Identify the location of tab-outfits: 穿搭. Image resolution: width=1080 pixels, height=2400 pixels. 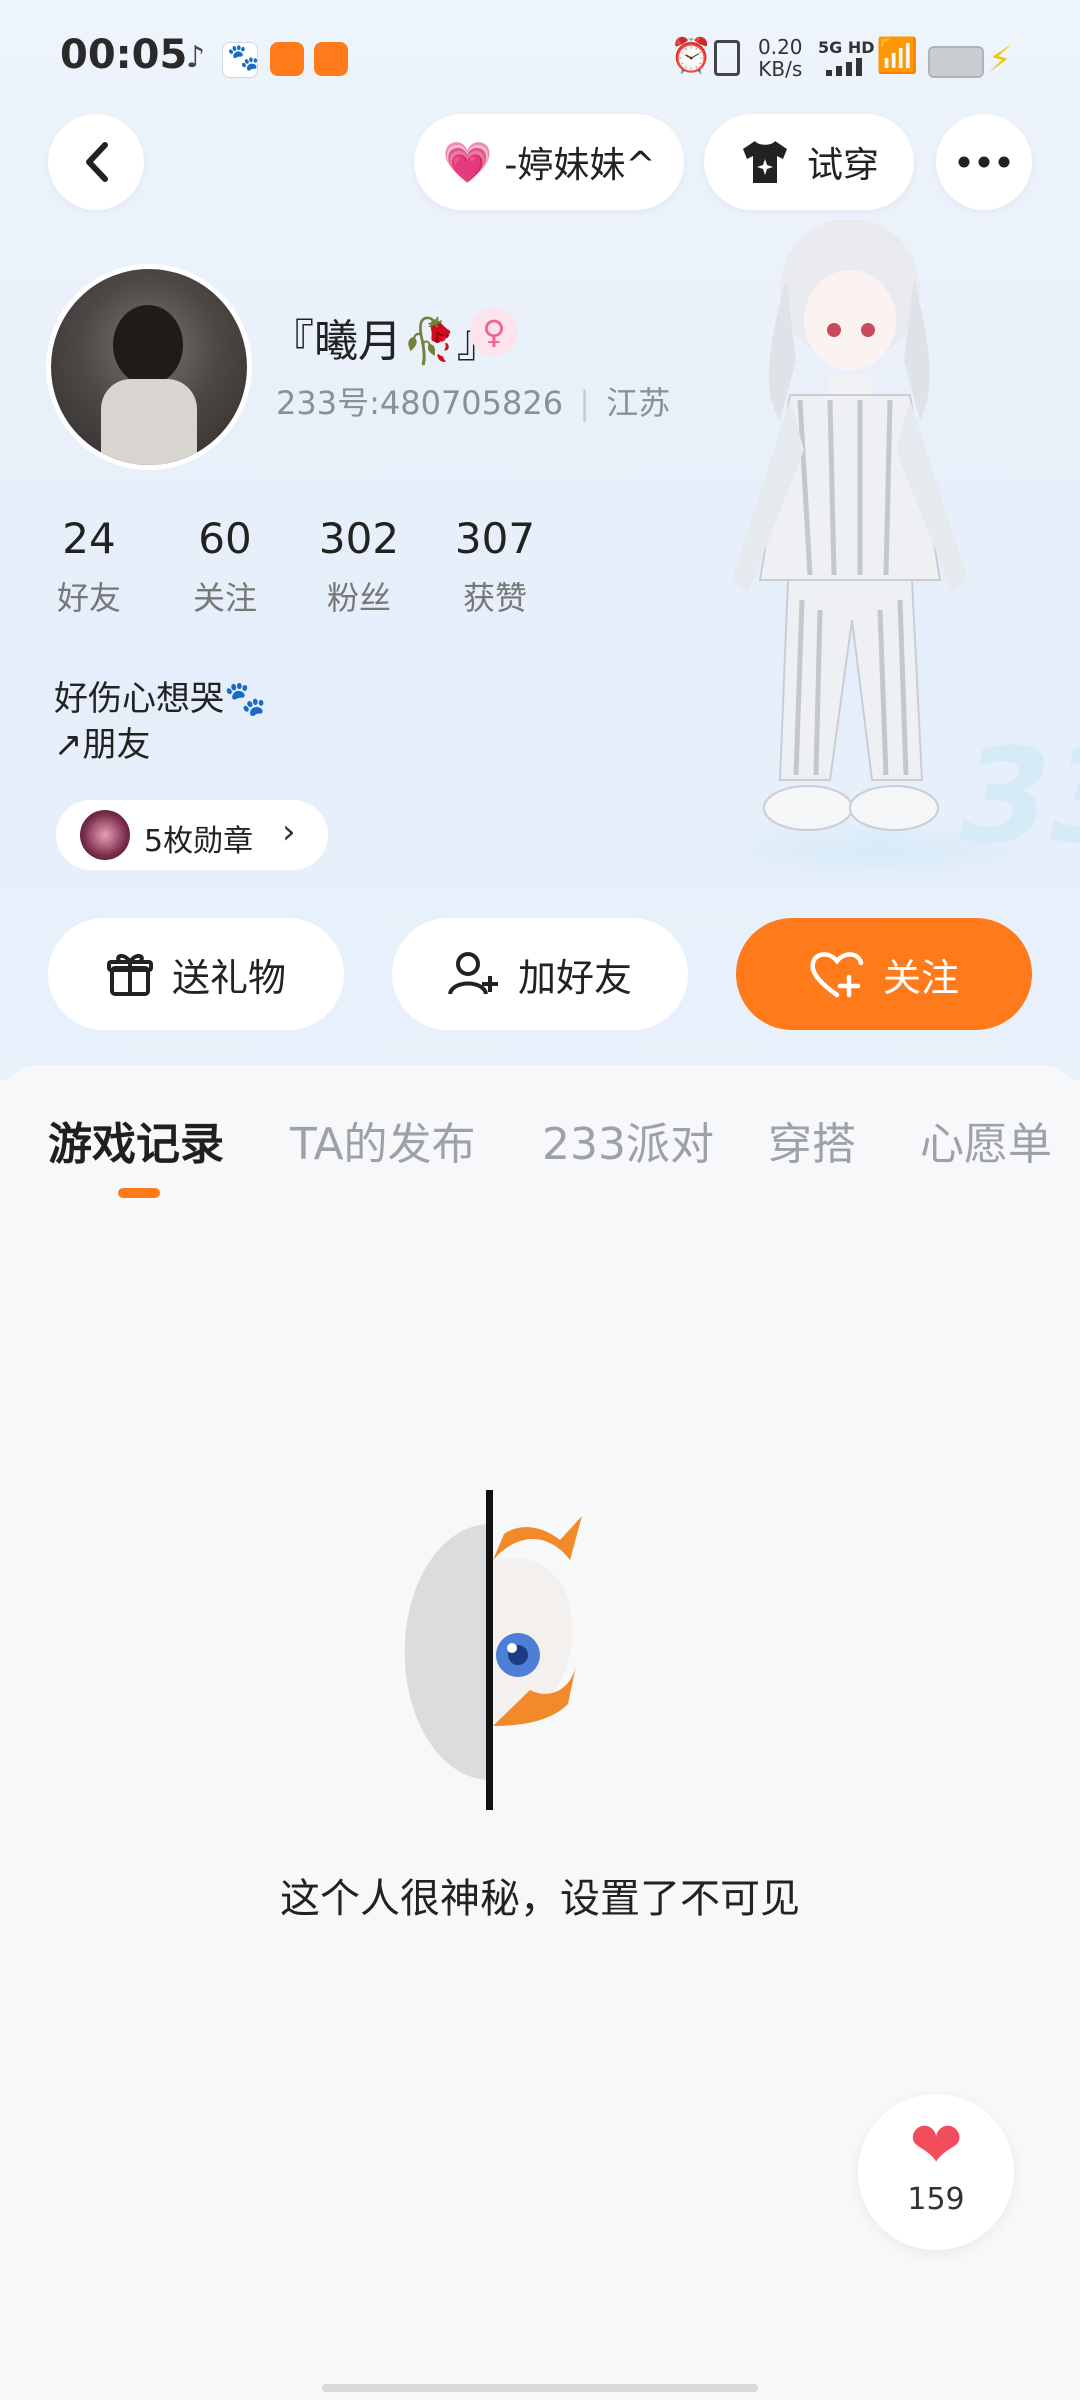
(812, 1140).